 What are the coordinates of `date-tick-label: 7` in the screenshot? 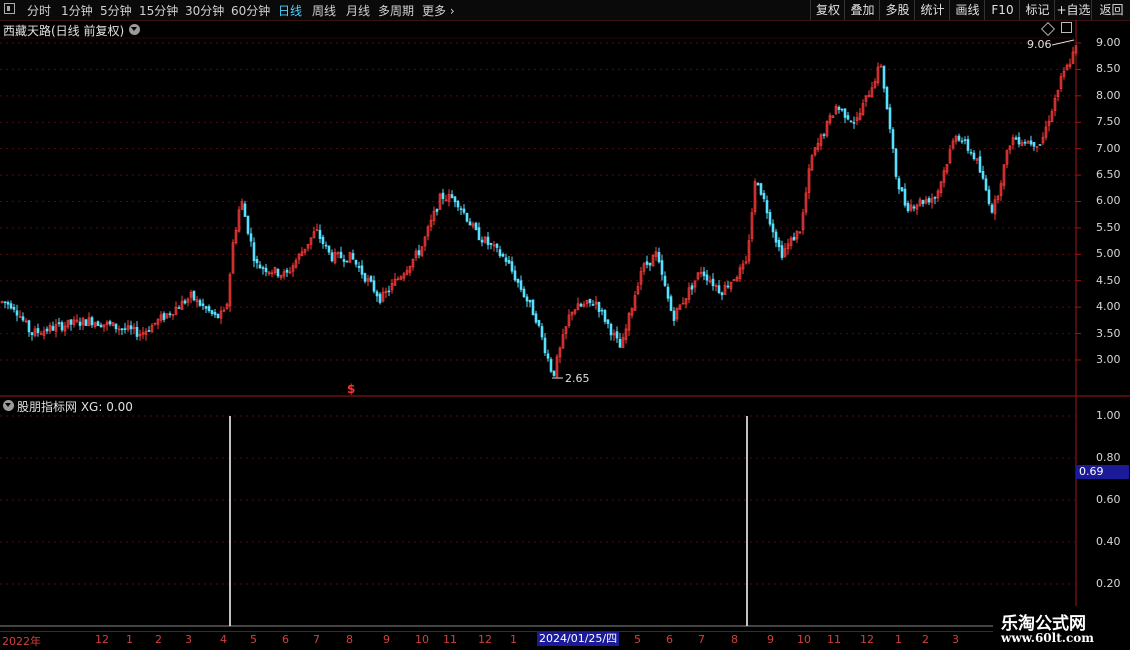 It's located at (701, 639).